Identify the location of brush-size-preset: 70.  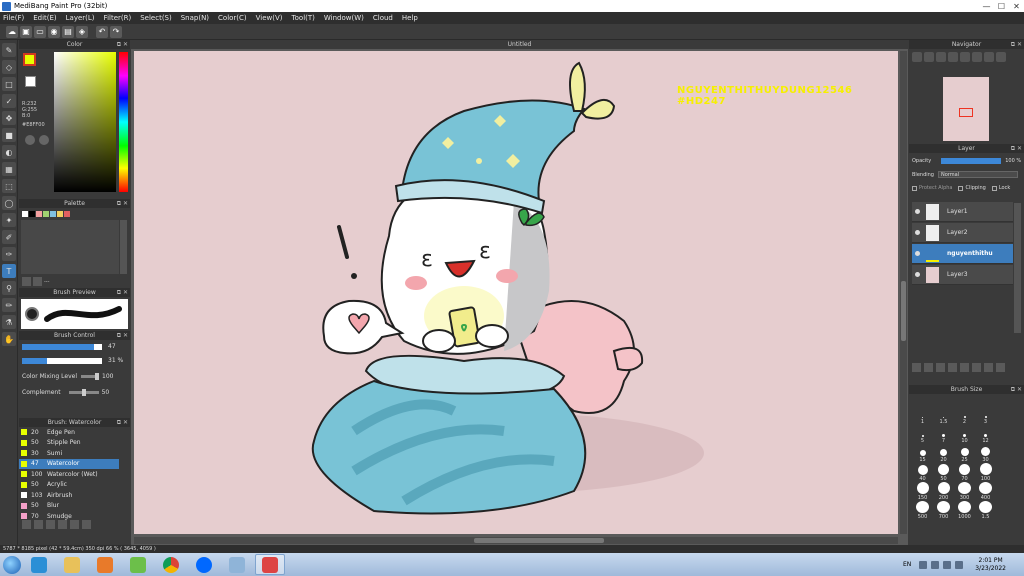
(964, 472).